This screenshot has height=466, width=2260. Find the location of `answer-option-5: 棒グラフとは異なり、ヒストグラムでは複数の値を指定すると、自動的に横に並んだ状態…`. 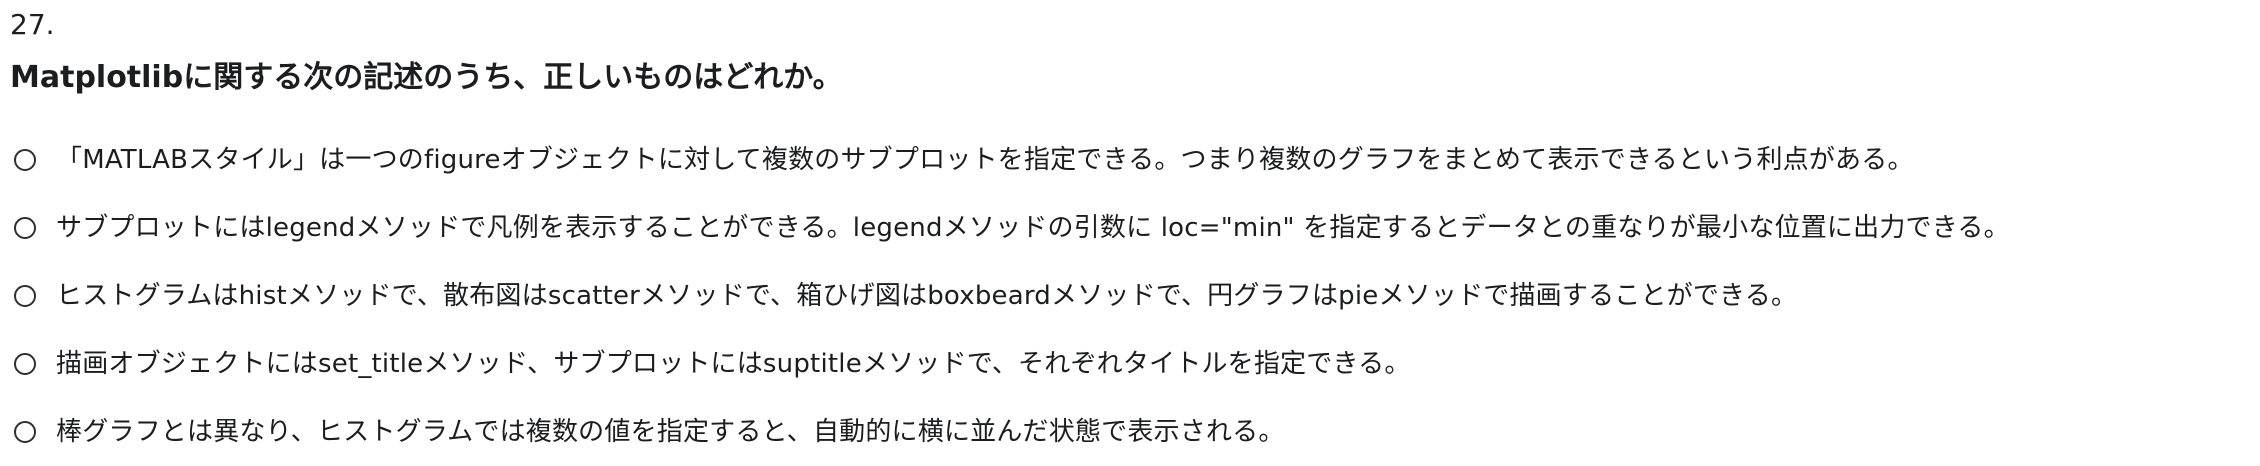

answer-option-5: 棒グラフとは異なり、ヒストグラムでは複数の値を指定すると、自動的に横に並んだ状態… is located at coordinates (1134, 432).